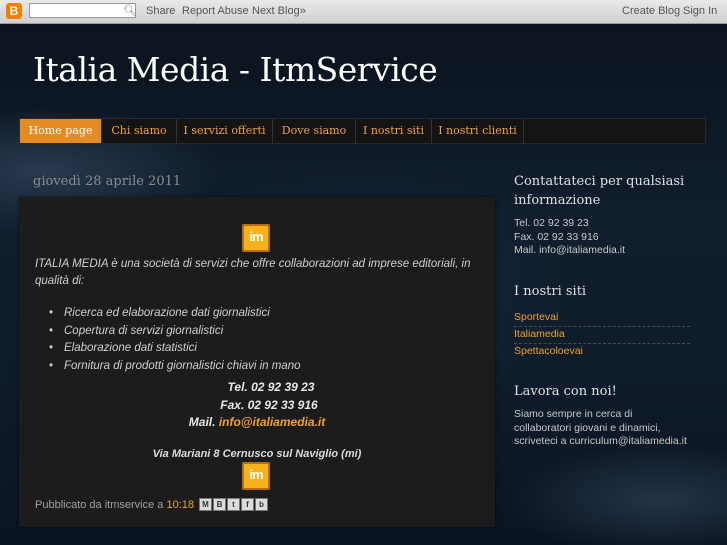 This screenshot has height=545, width=727. What do you see at coordinates (233, 504) in the screenshot?
I see `twitter-icon: t` at bounding box center [233, 504].